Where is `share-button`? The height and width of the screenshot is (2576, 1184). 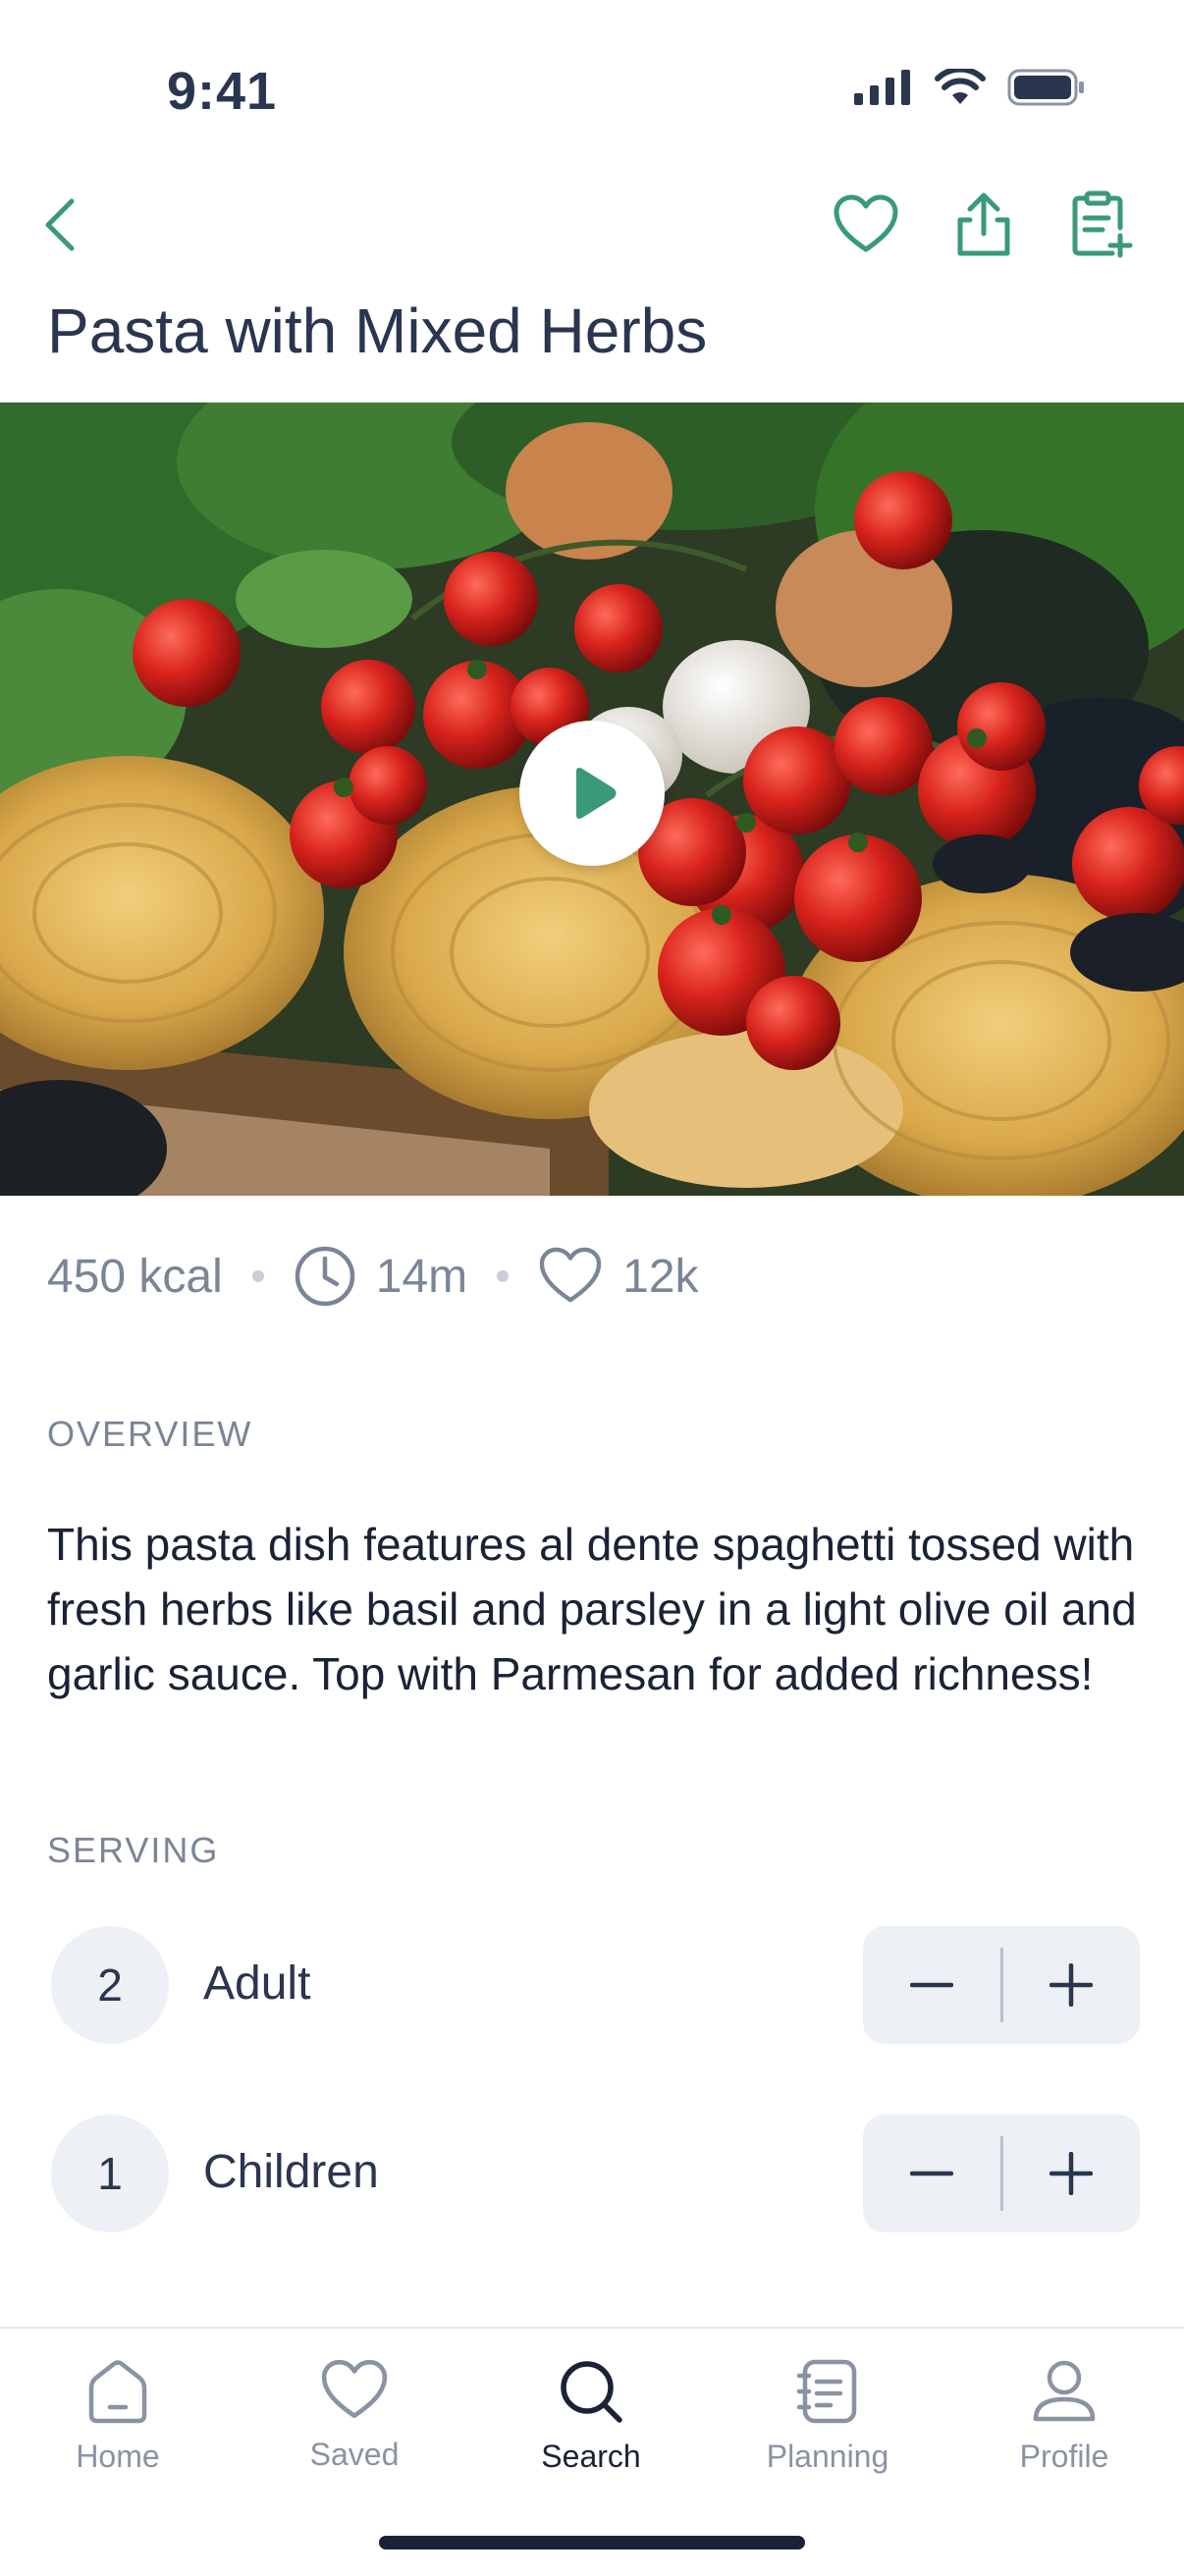
share-button is located at coordinates (984, 225).